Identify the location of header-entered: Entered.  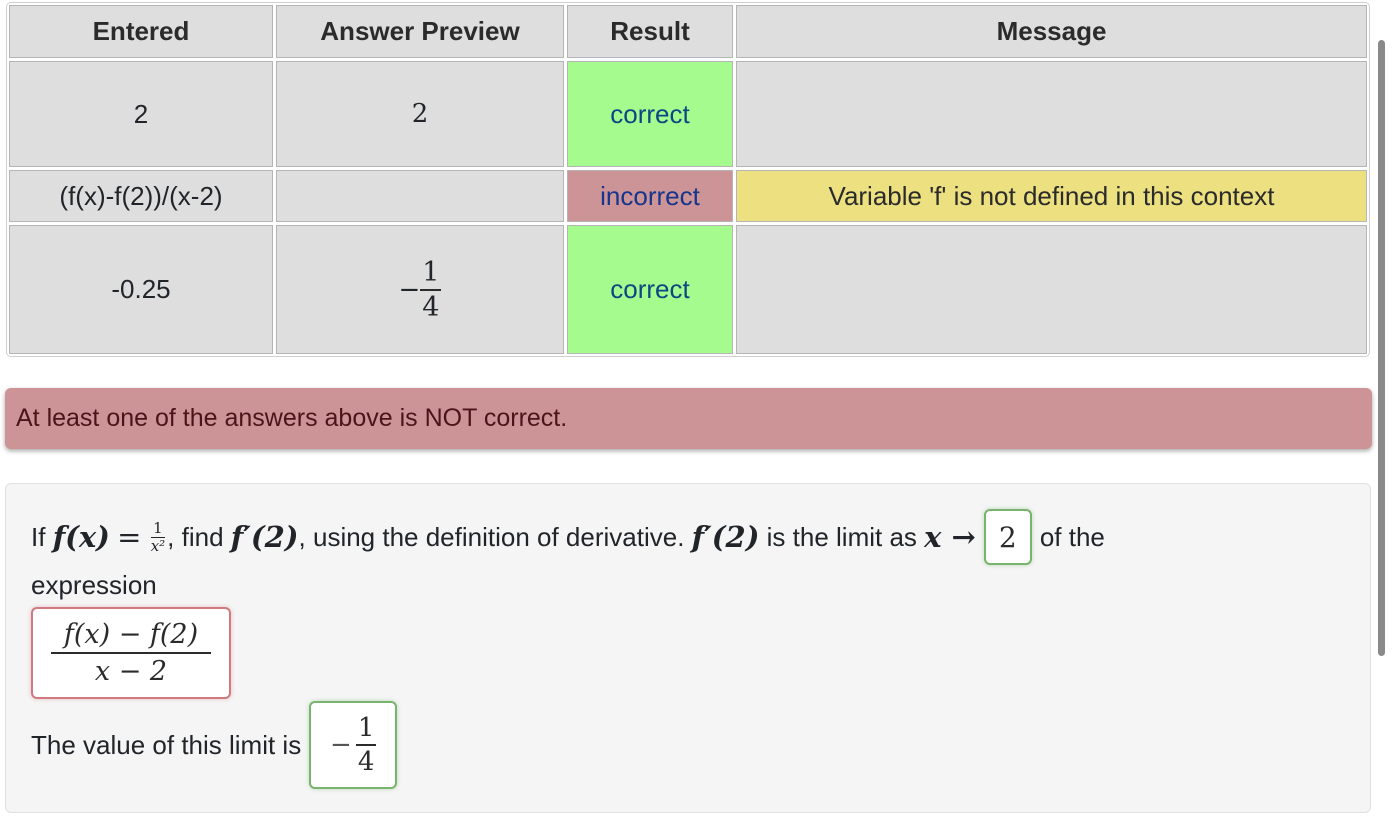
(141, 31).